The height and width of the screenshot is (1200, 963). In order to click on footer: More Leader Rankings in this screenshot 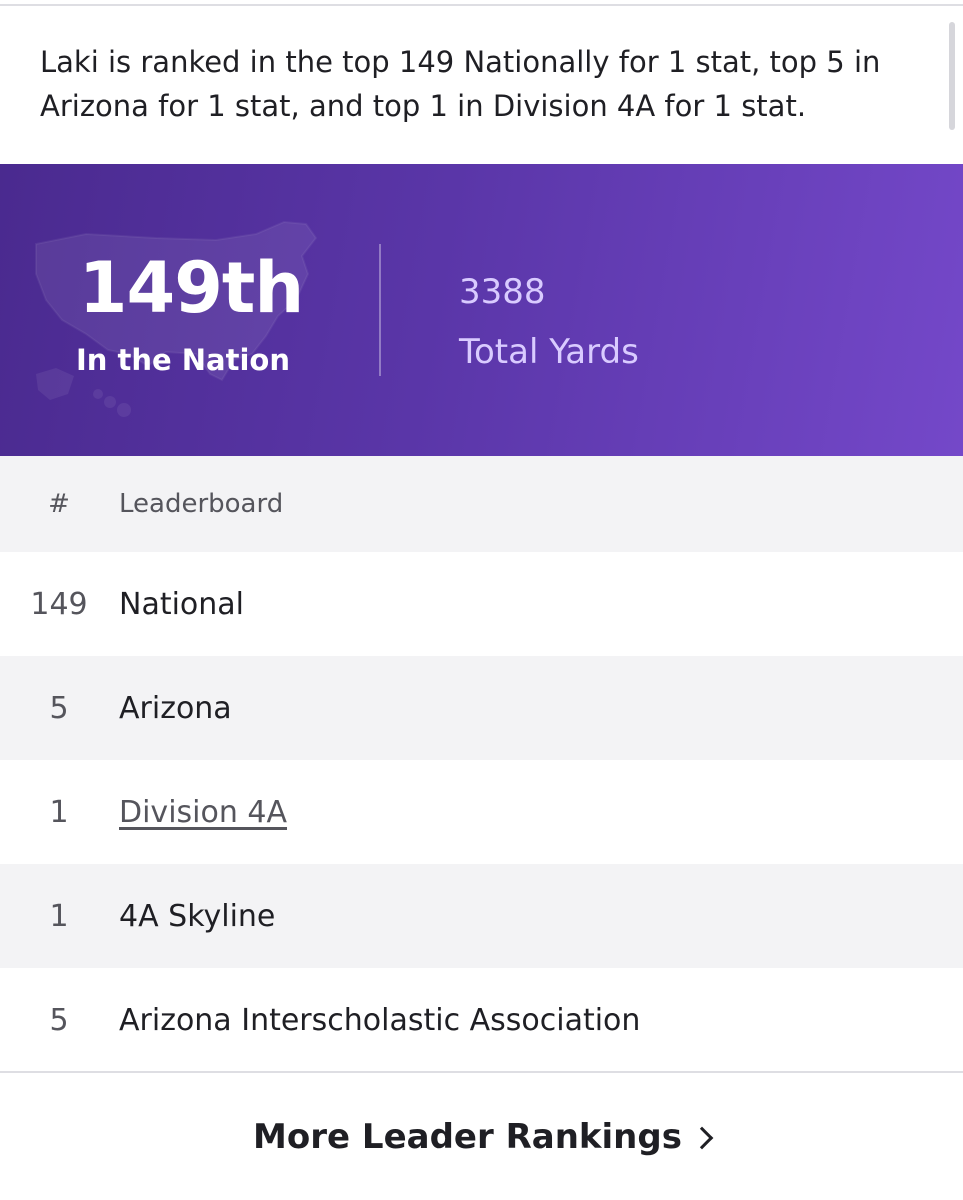, I will do `click(481, 1135)`.